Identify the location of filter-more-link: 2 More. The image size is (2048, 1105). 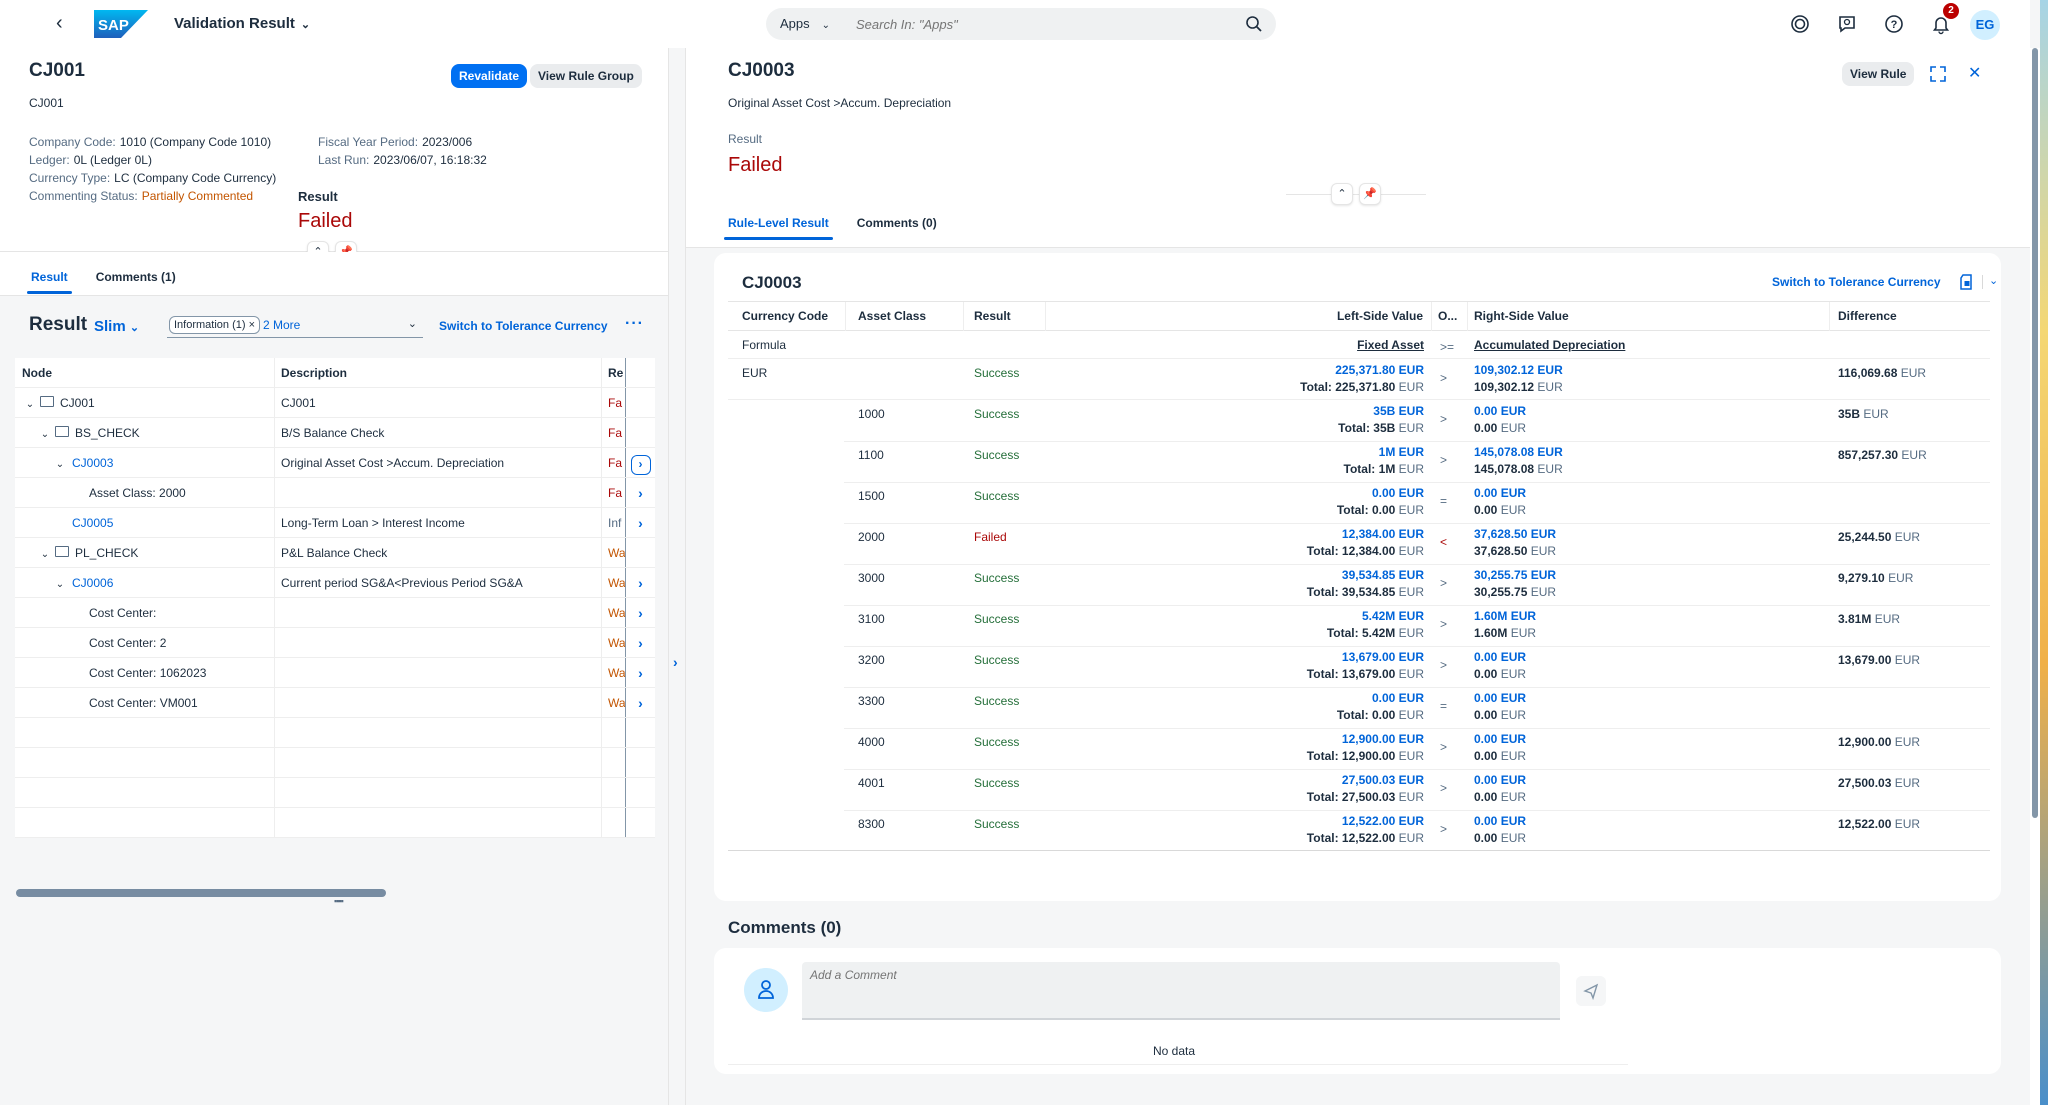
(281, 325).